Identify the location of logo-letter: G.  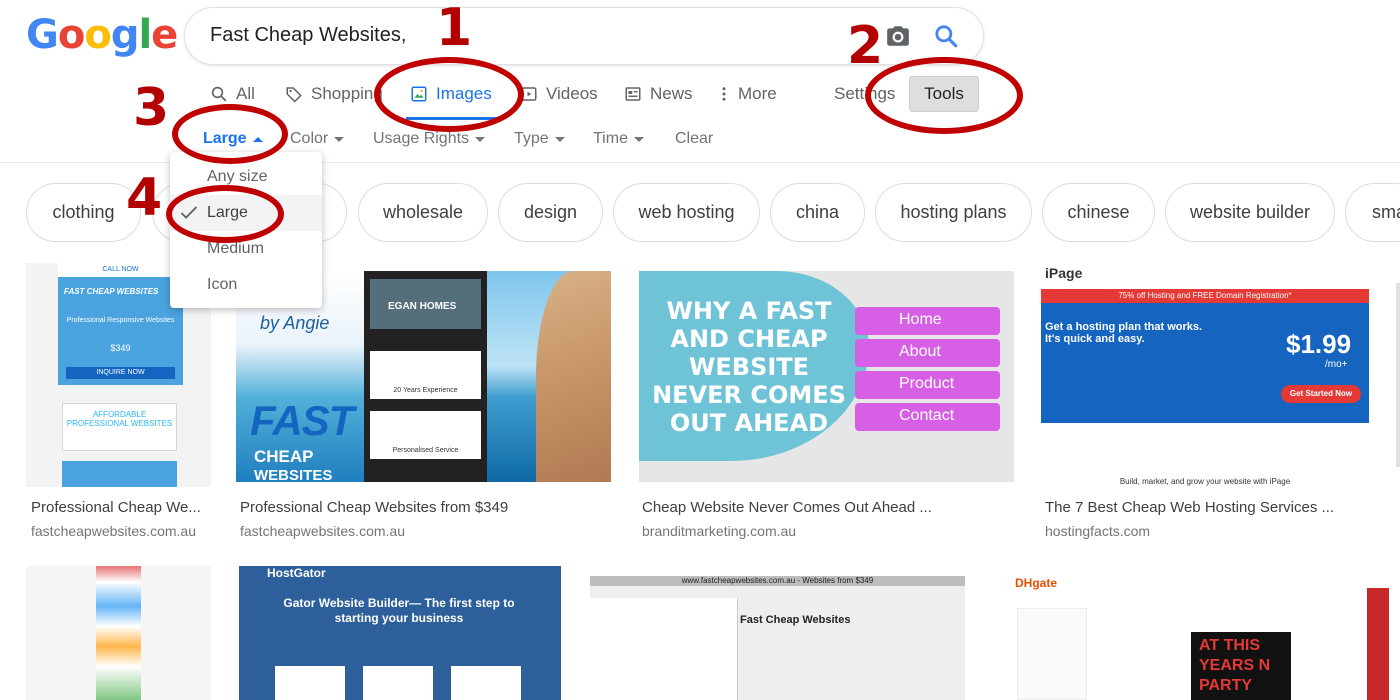
(42, 35).